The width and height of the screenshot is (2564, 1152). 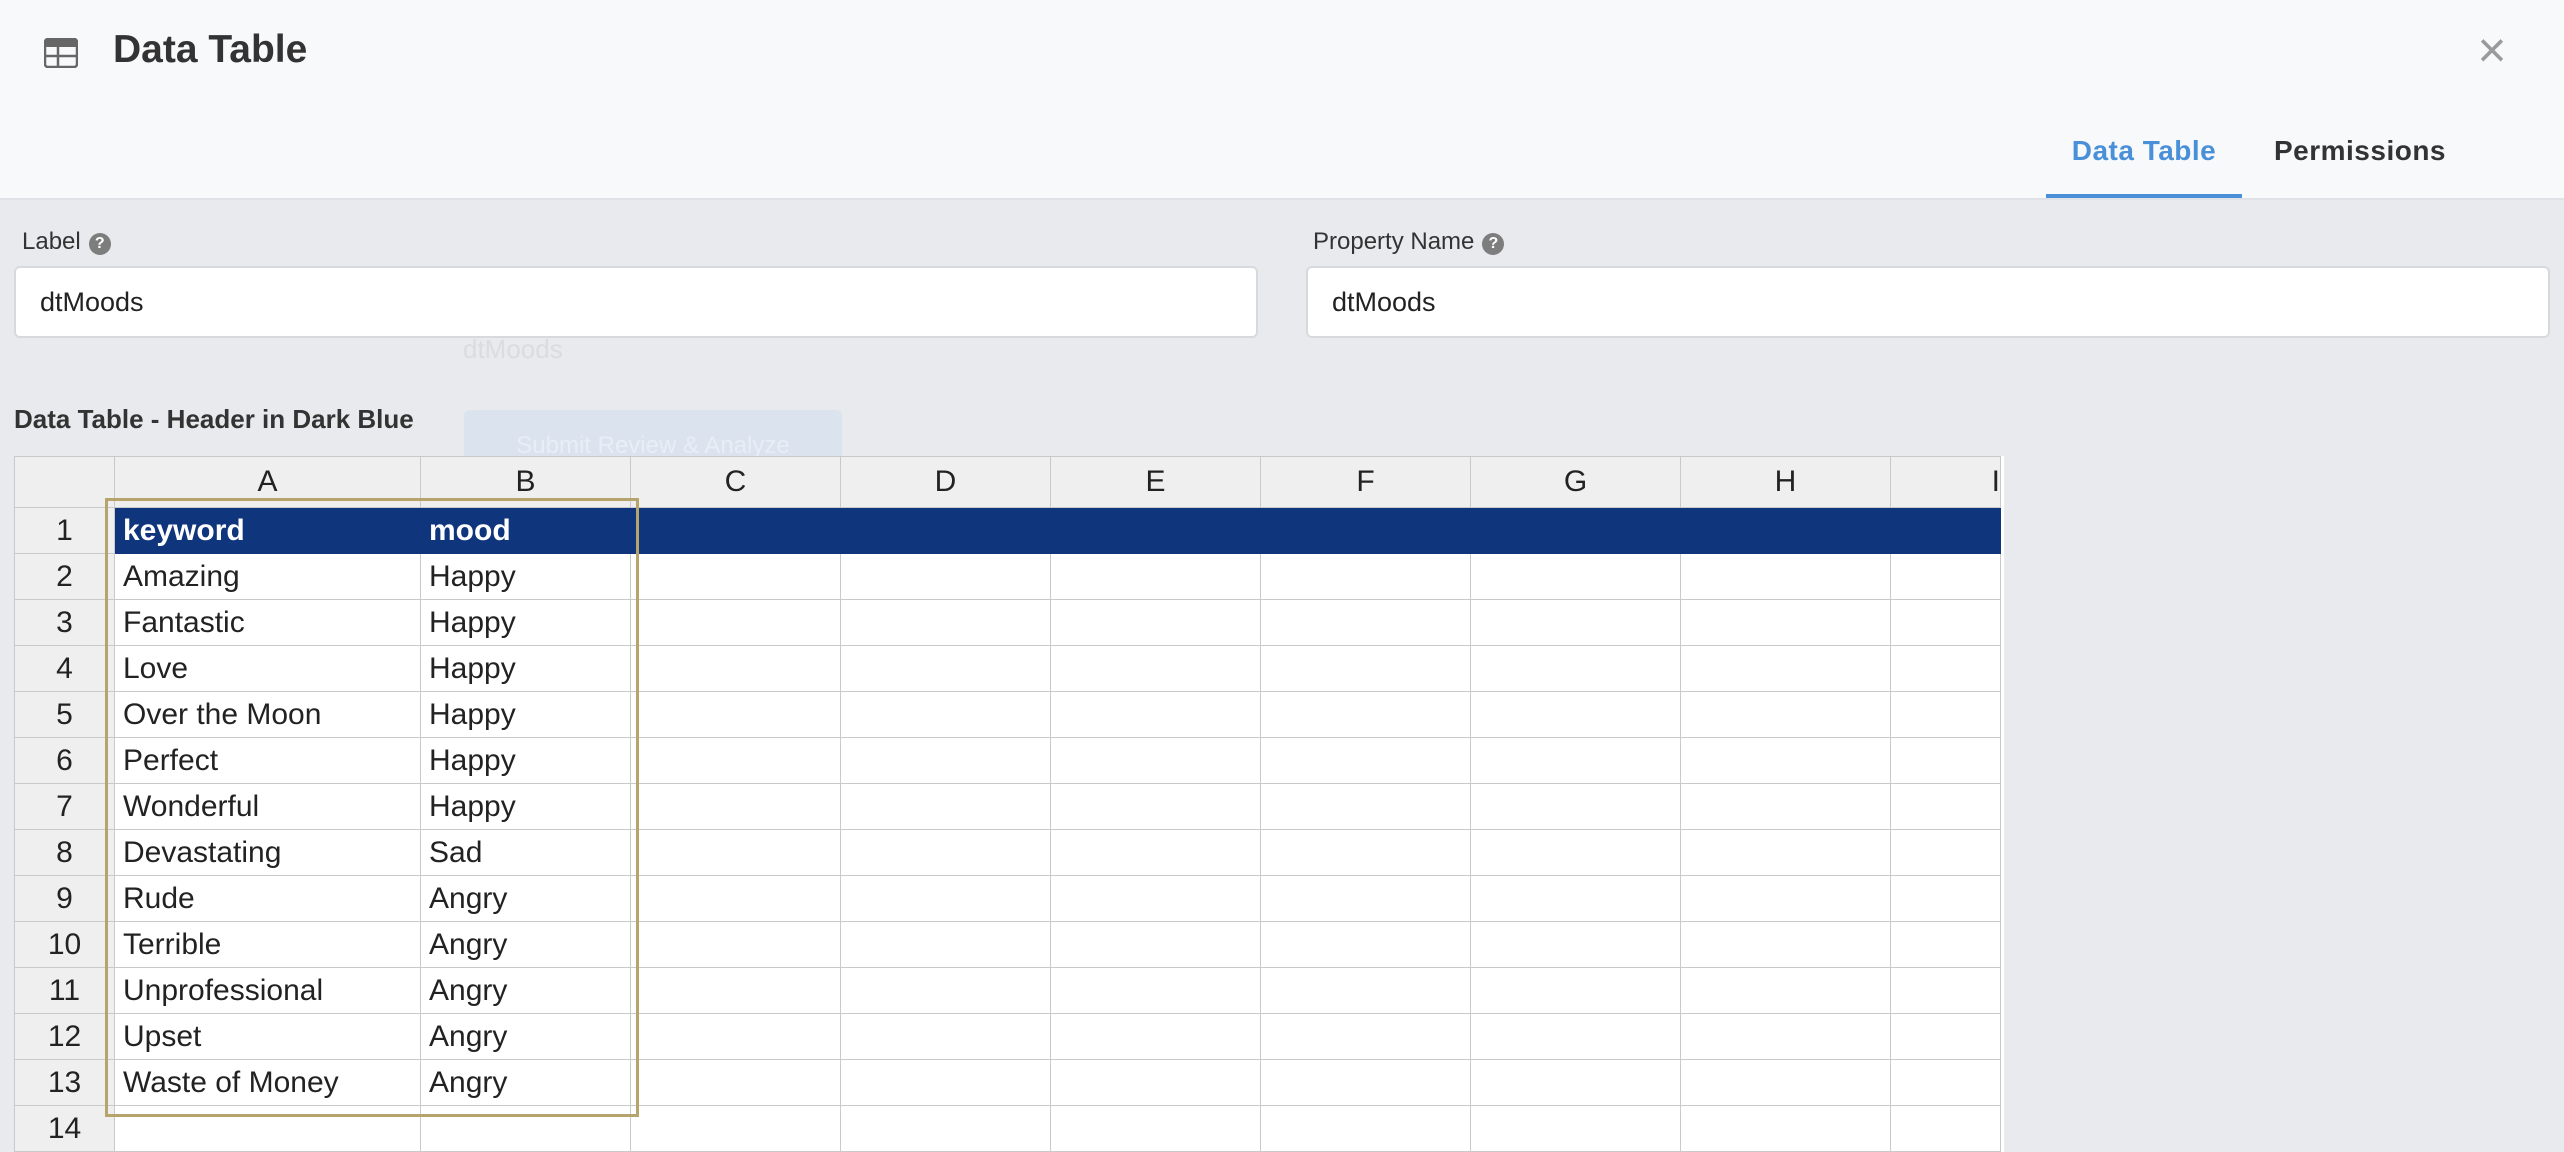 I want to click on row-number: 8, so click(x=64, y=852).